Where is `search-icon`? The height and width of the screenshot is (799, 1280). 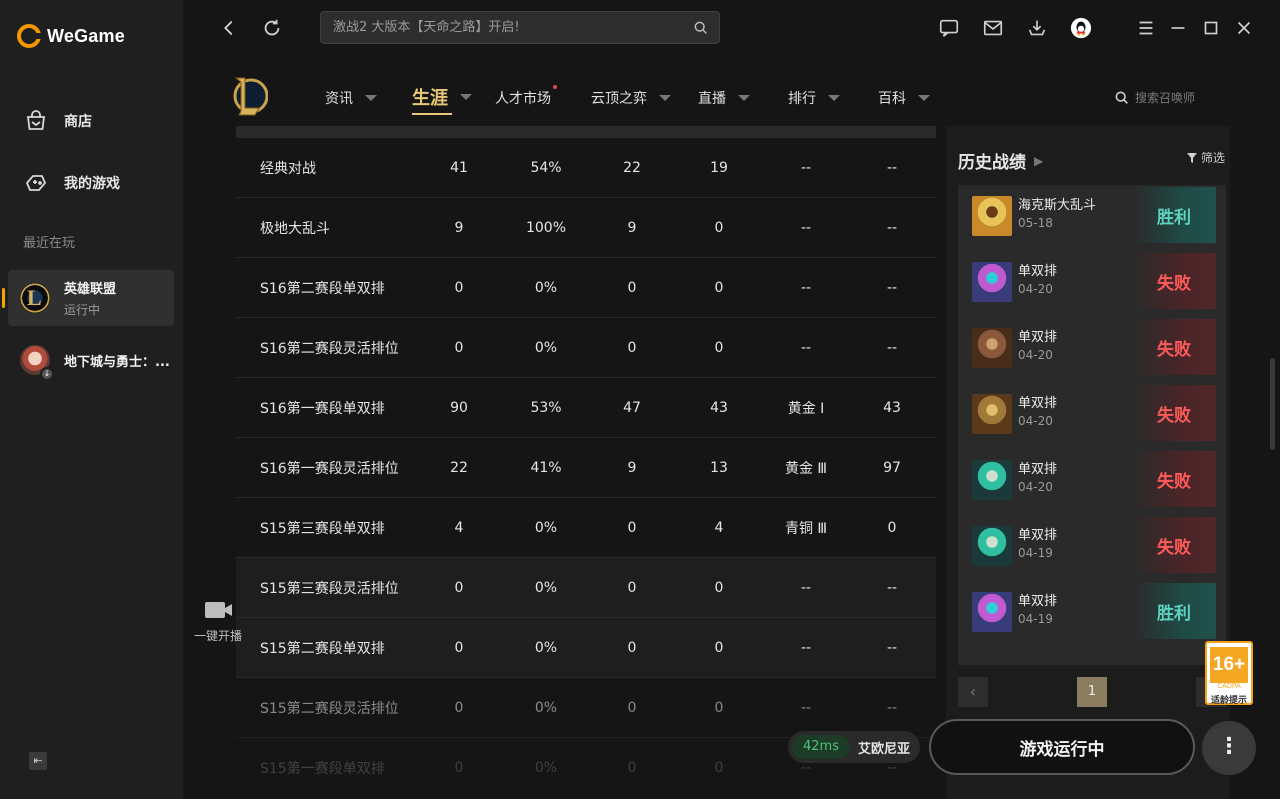 search-icon is located at coordinates (701, 28).